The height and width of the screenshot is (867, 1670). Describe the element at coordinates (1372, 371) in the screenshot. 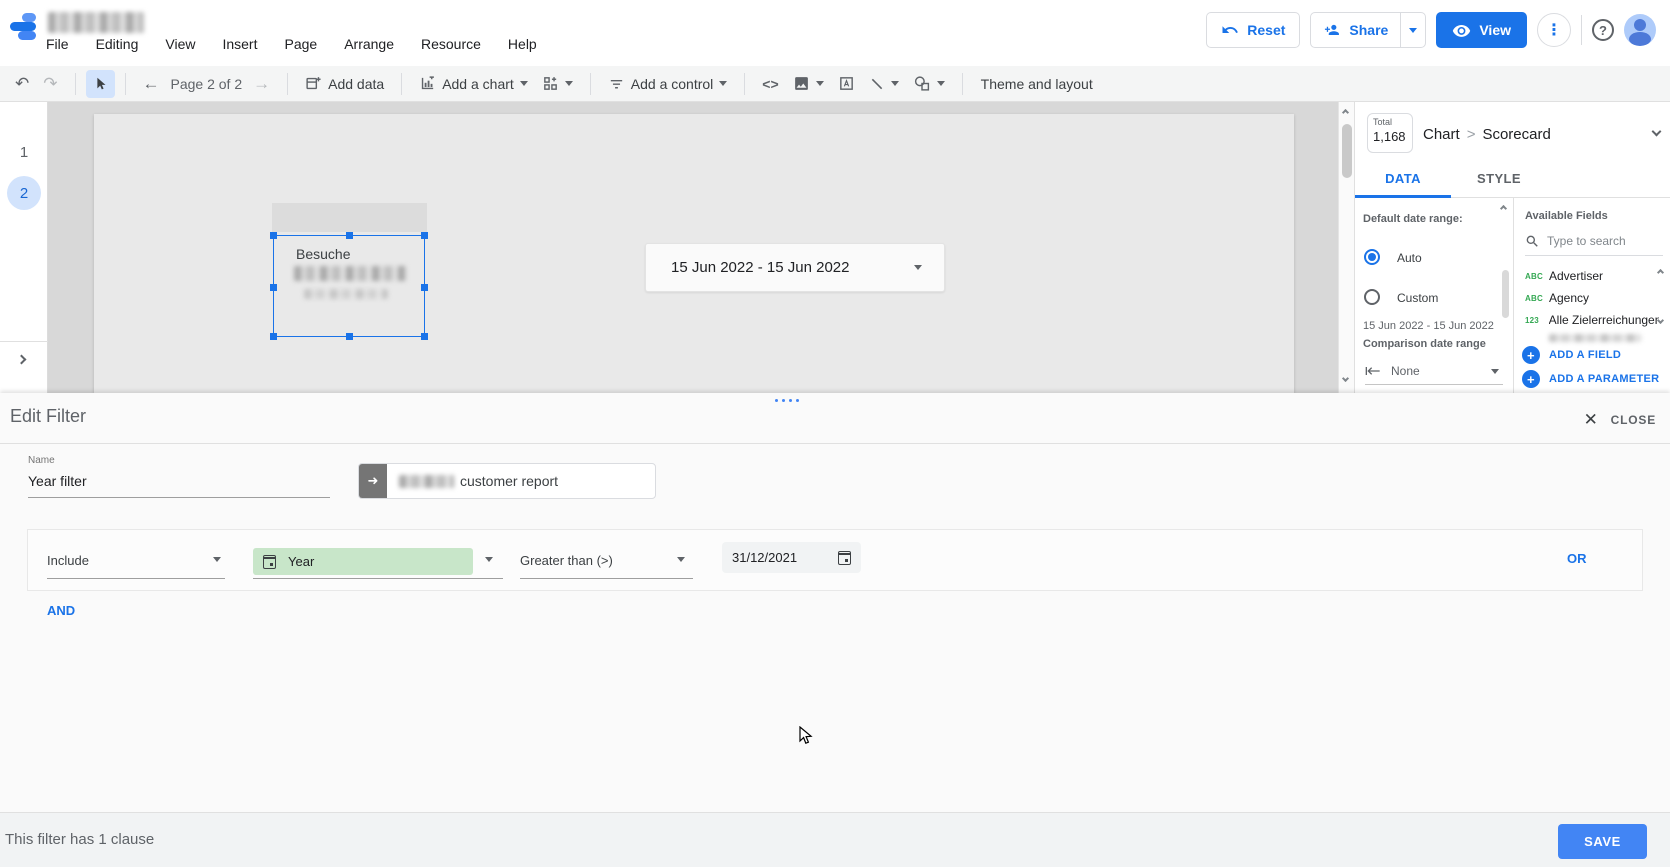

I see `comparison-arrow-icon` at that location.